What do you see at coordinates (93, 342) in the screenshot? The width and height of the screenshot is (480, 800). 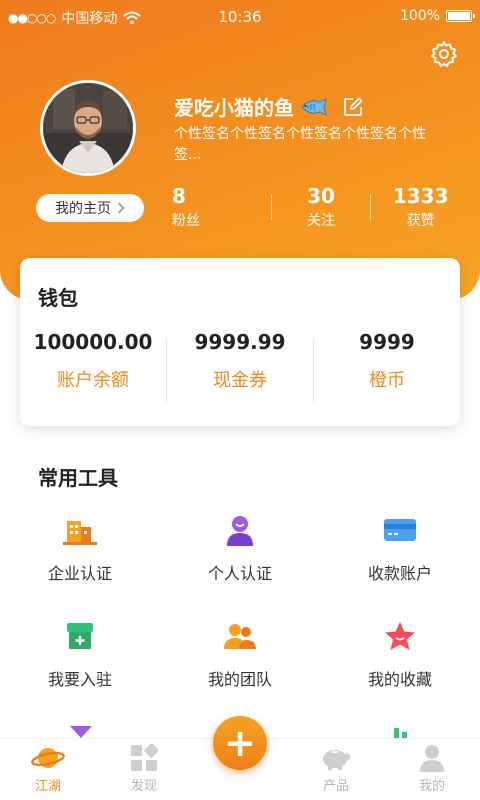 I see `wallet-value: 100000.00` at bounding box center [93, 342].